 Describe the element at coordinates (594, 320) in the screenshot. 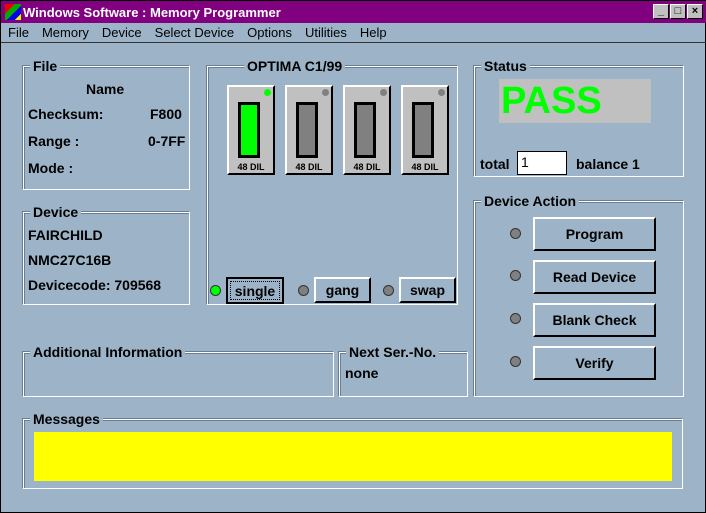

I see `blank-check-button: Blank Check` at that location.